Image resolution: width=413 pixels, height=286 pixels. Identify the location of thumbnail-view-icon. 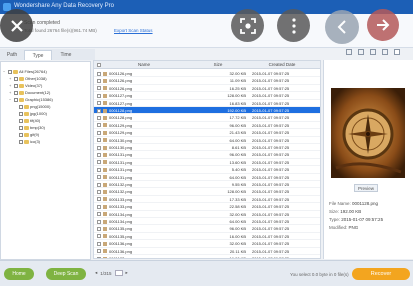
(397, 52).